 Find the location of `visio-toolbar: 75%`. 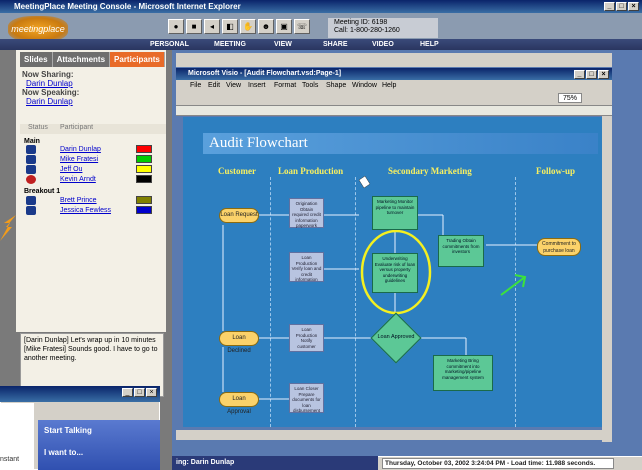

visio-toolbar: 75% is located at coordinates (394, 98).